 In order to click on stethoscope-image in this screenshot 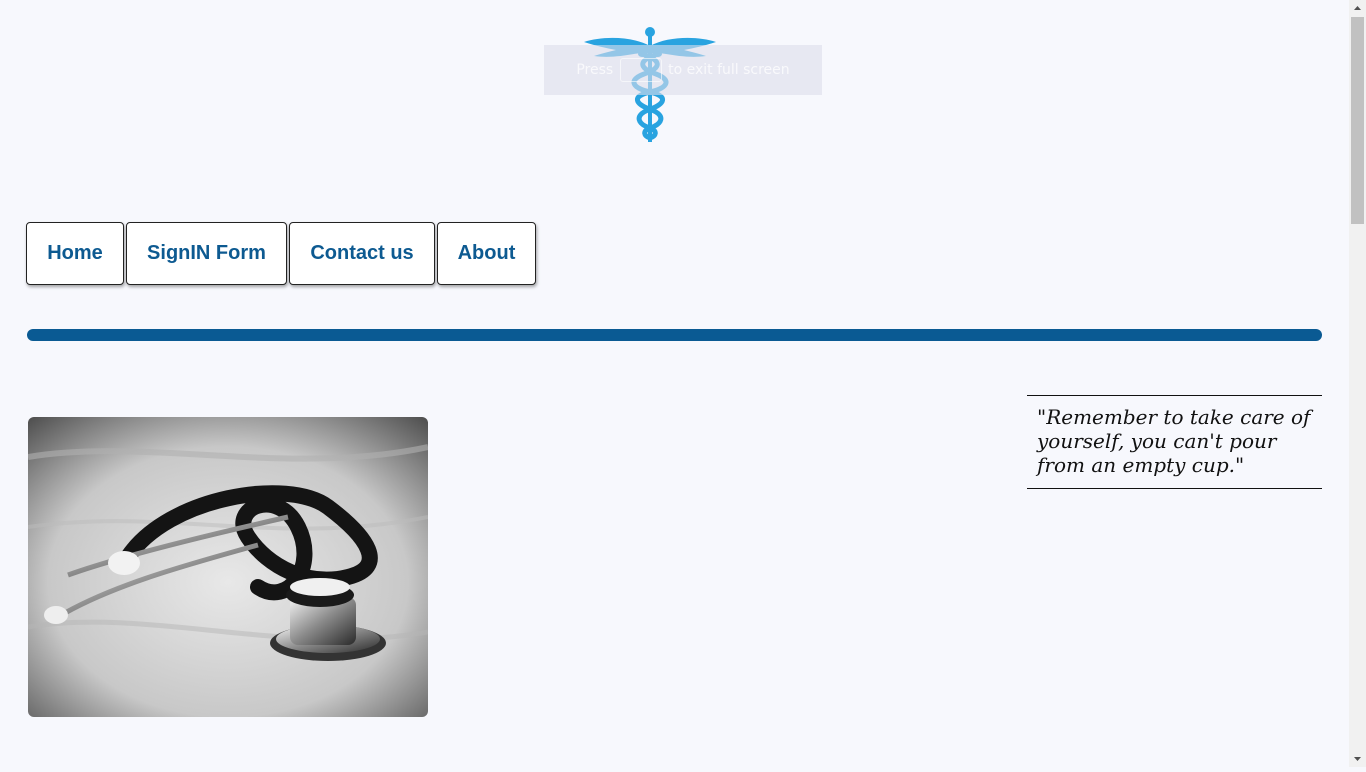, I will do `click(228, 567)`.